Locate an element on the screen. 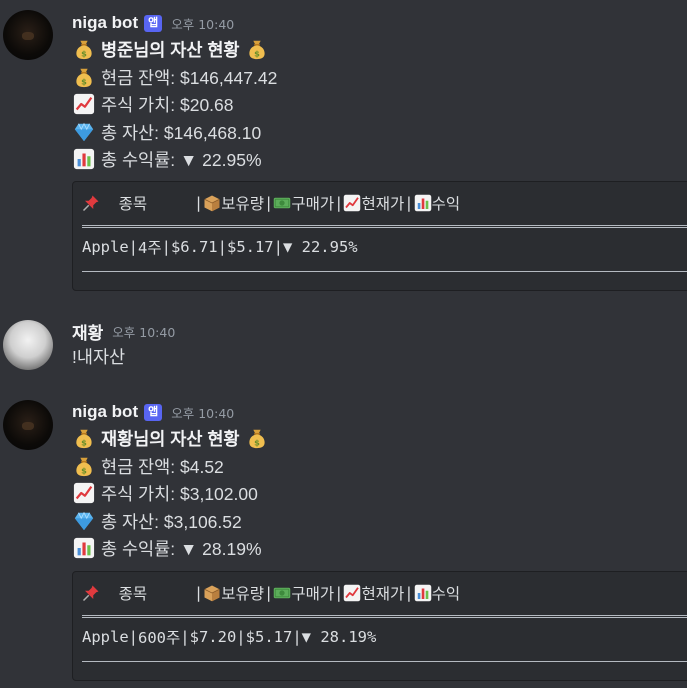 This screenshot has width=687, height=688. cell-ret: ▼ 22.95% is located at coordinates (320, 247).